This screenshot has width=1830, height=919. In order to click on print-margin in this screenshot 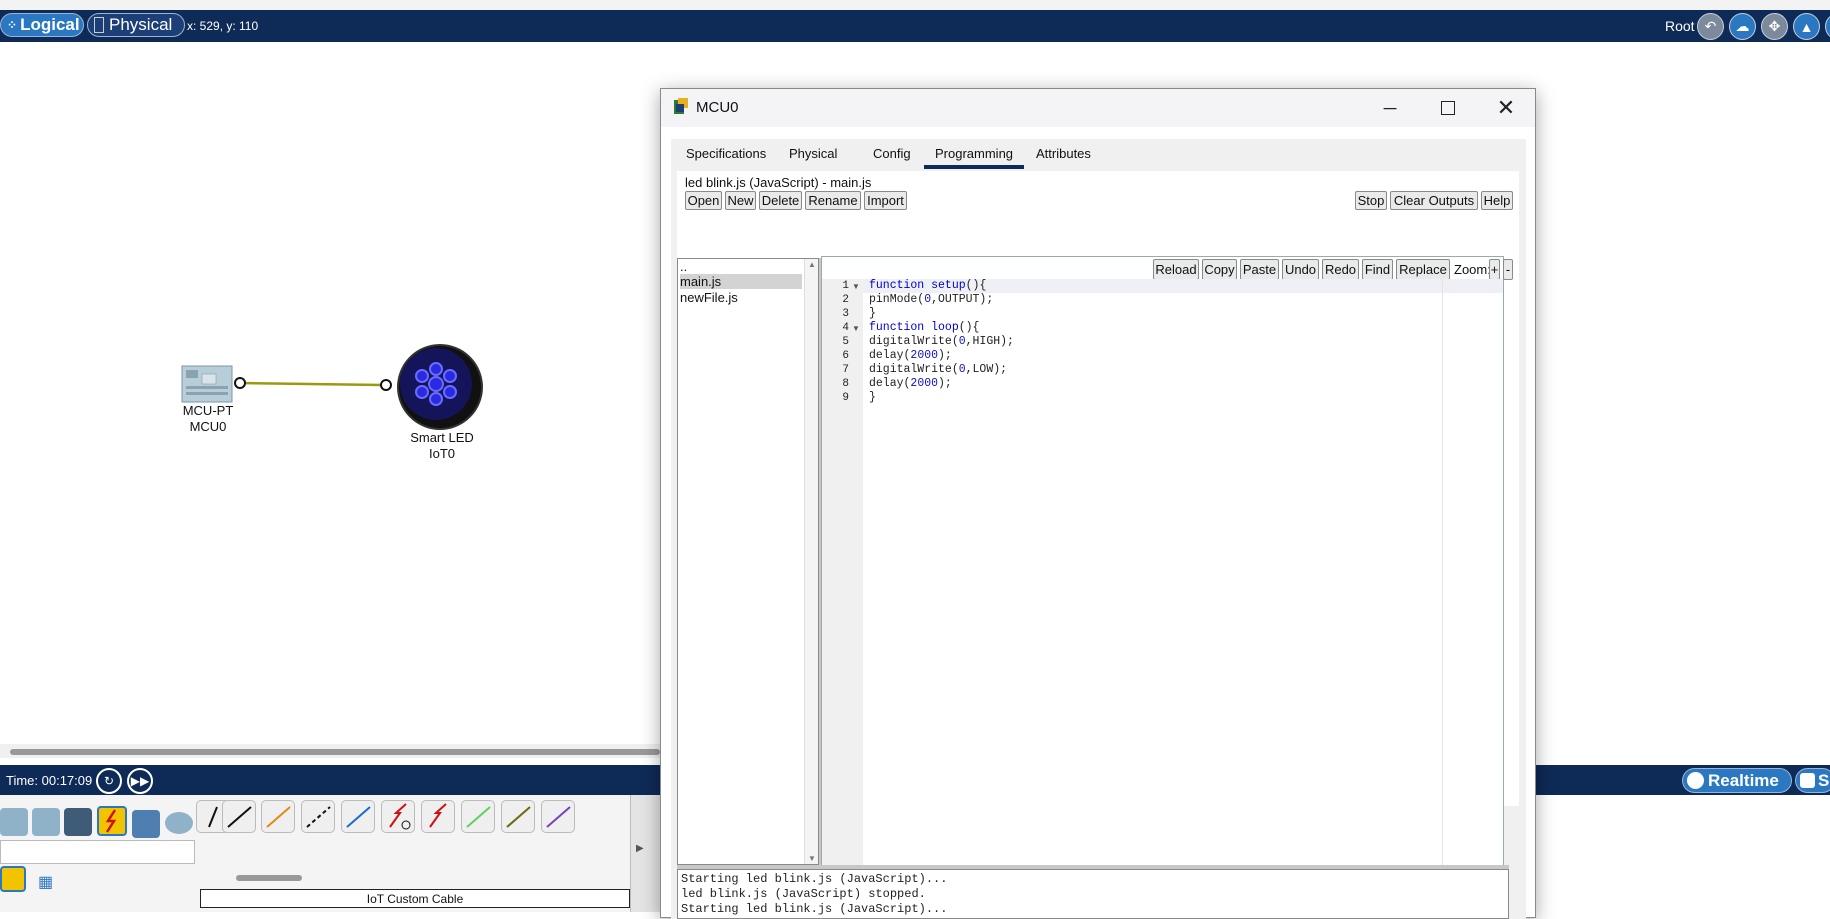, I will do `click(1442, 573)`.